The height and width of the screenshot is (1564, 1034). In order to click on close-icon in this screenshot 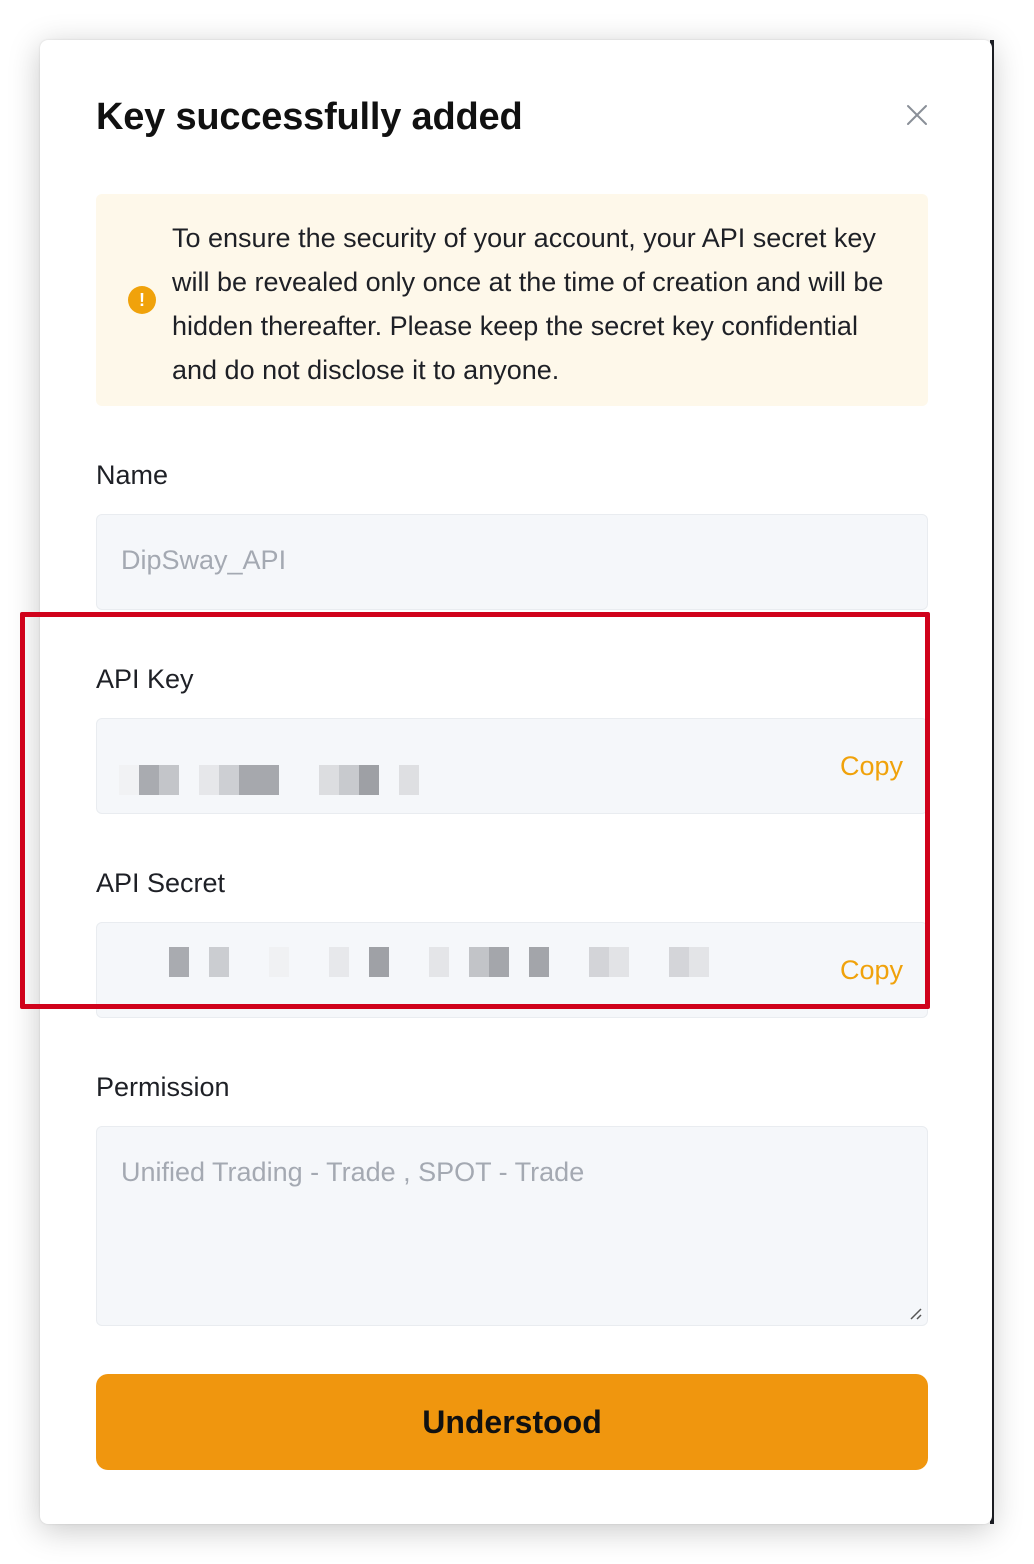, I will do `click(917, 115)`.